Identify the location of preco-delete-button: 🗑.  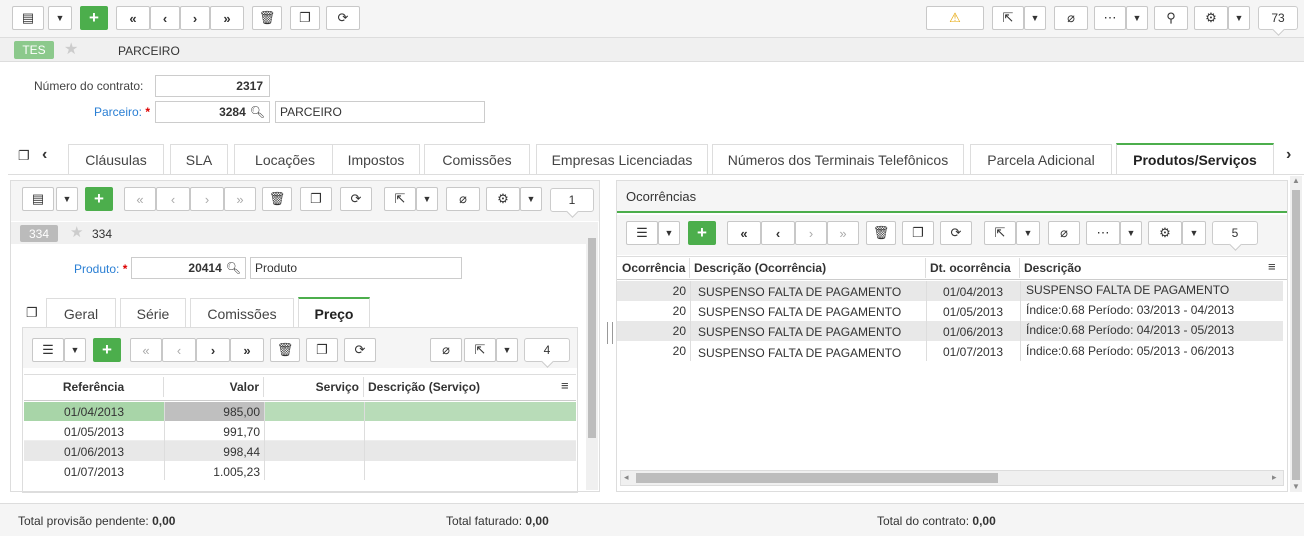
(285, 350).